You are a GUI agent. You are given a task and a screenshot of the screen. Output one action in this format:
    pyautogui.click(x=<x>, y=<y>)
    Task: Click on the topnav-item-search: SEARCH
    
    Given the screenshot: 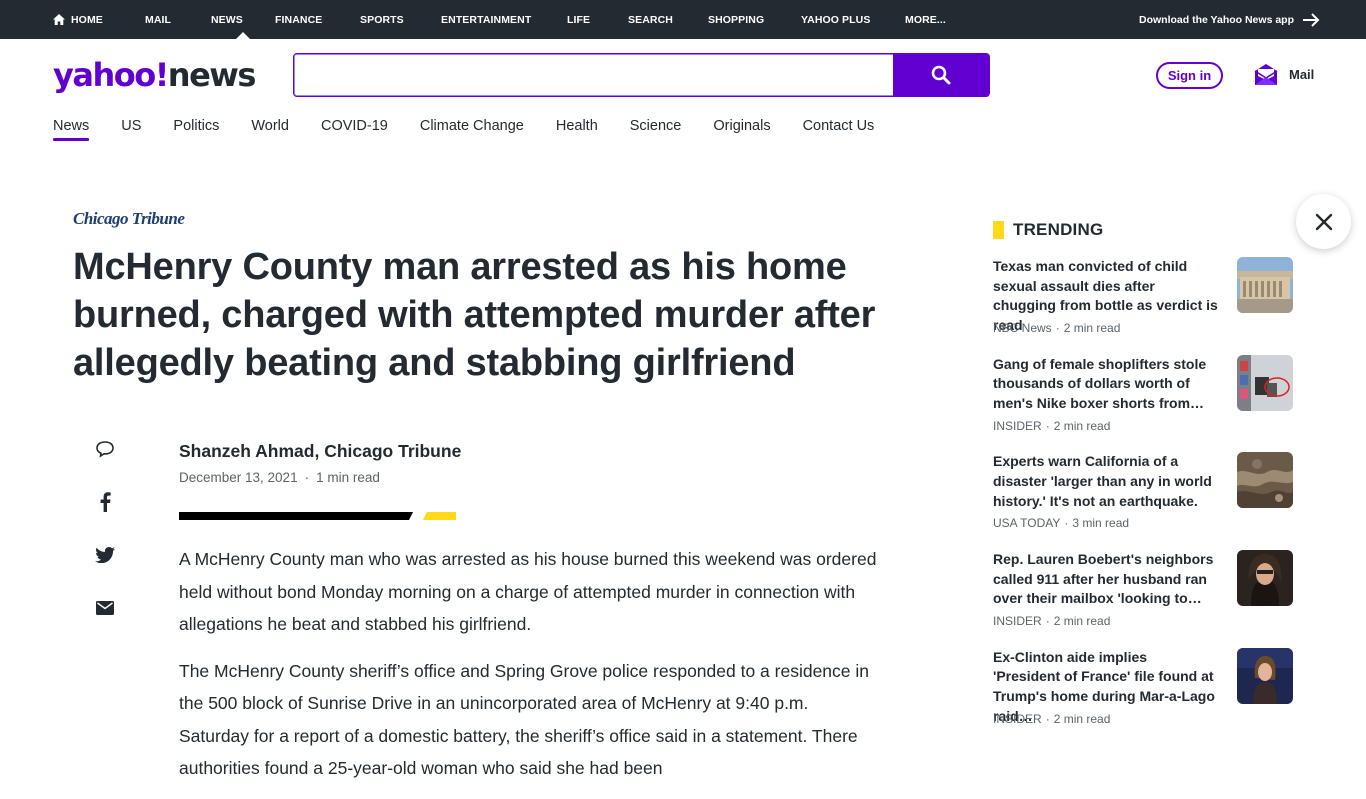 What is the action you would take?
    pyautogui.click(x=668, y=19)
    